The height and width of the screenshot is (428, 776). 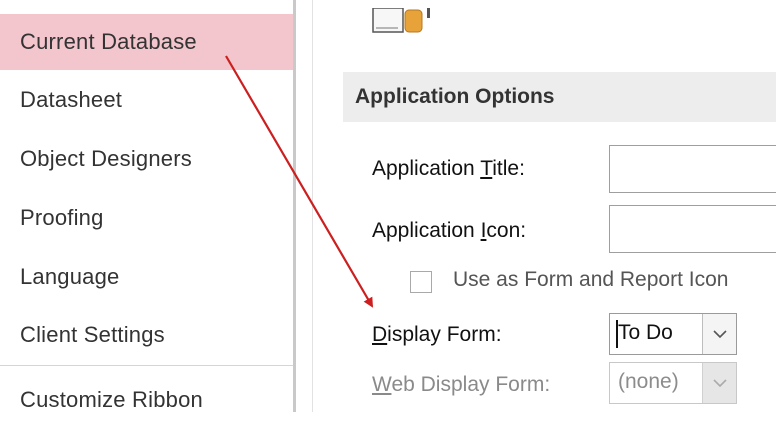 I want to click on application-icon-input, so click(x=692, y=229).